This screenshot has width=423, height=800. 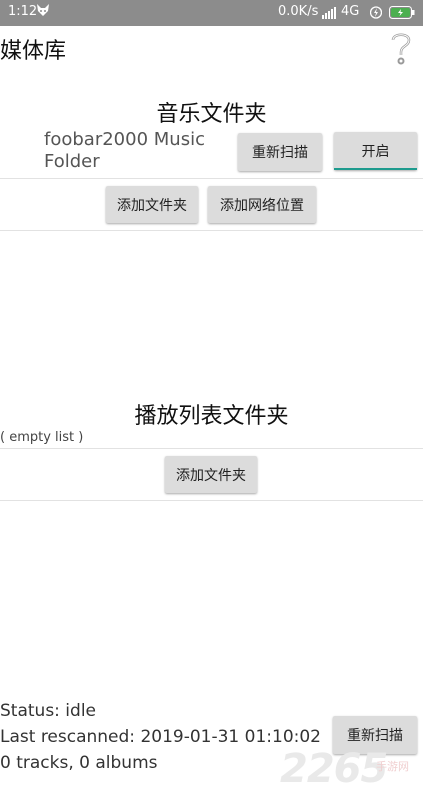 What do you see at coordinates (211, 114) in the screenshot?
I see `music-section-title: 音乐文件夹` at bounding box center [211, 114].